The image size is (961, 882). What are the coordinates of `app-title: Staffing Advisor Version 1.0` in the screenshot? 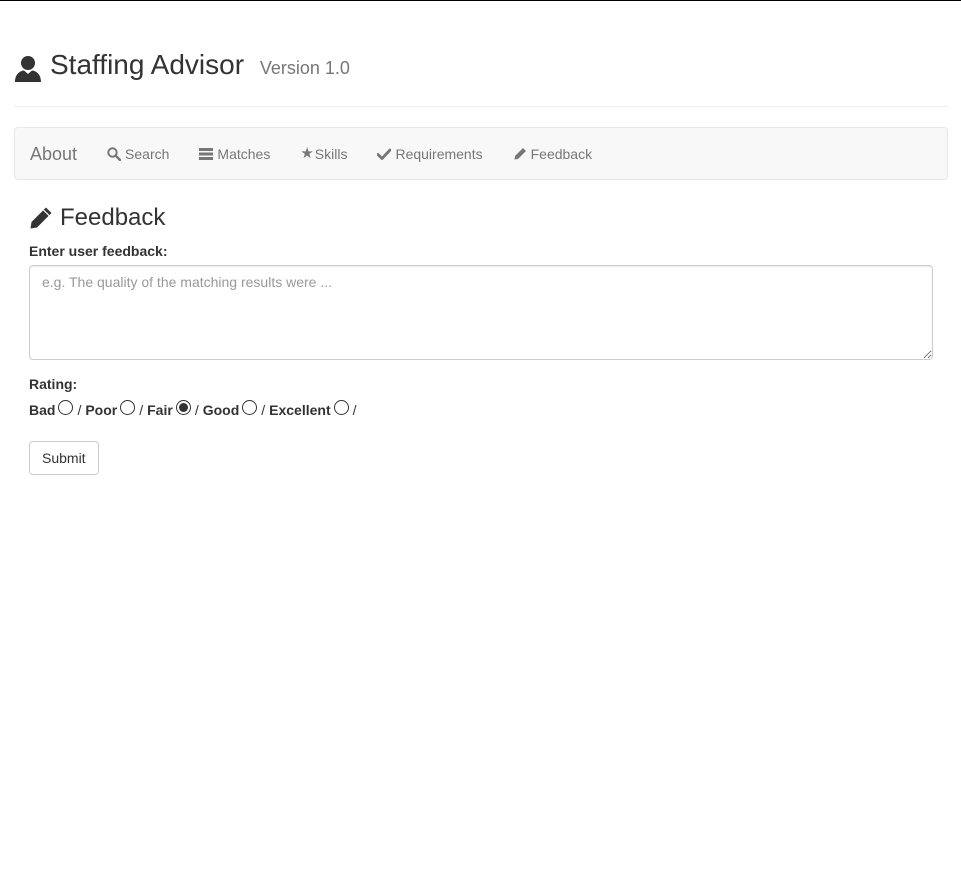 It's located at (200, 66).